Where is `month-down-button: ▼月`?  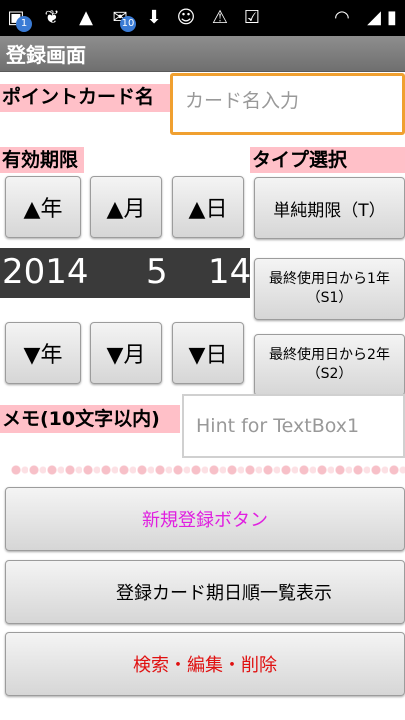
month-down-button: ▼月 is located at coordinates (126, 353).